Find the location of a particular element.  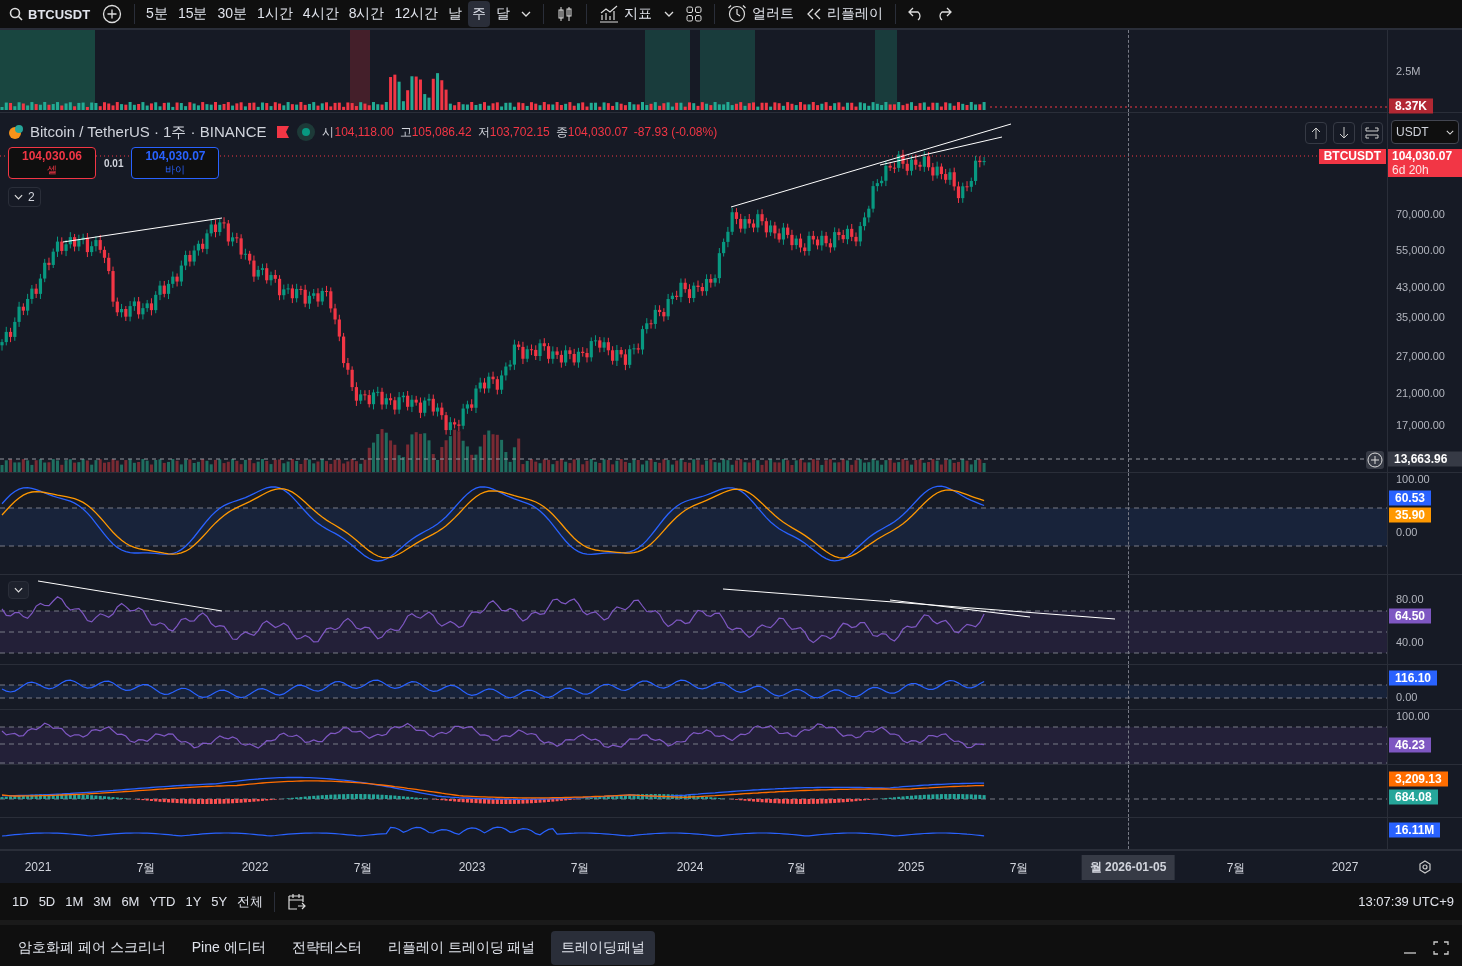

clock-text: 13:07:39 UTC+9 is located at coordinates (1406, 901).